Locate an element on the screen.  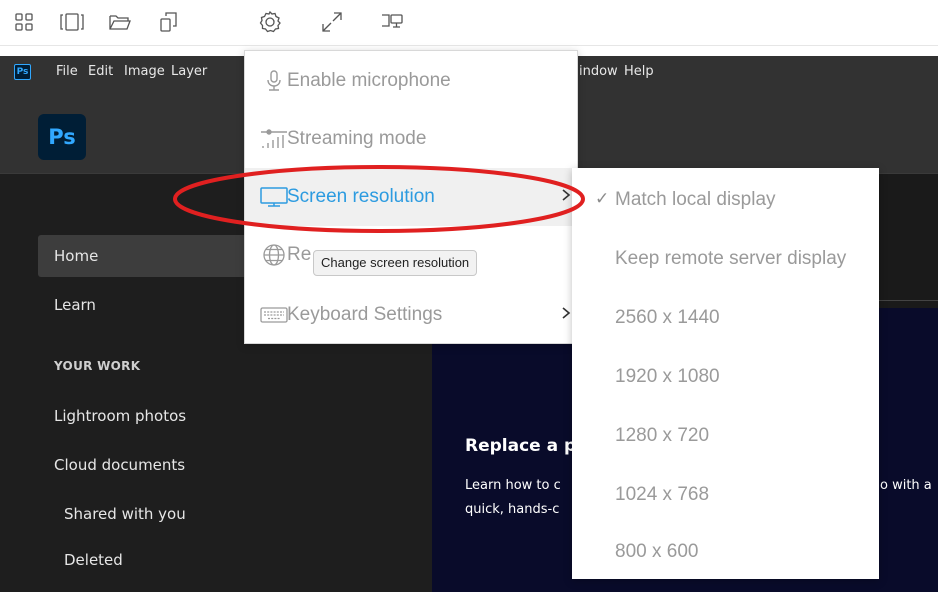
resolution-option-1920x1080: 1920 x 1080 is located at coordinates (725, 376).